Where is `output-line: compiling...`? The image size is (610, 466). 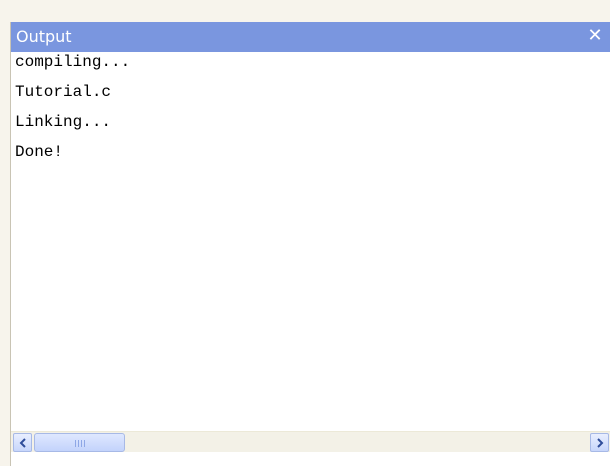
output-line: compiling... is located at coordinates (73, 62).